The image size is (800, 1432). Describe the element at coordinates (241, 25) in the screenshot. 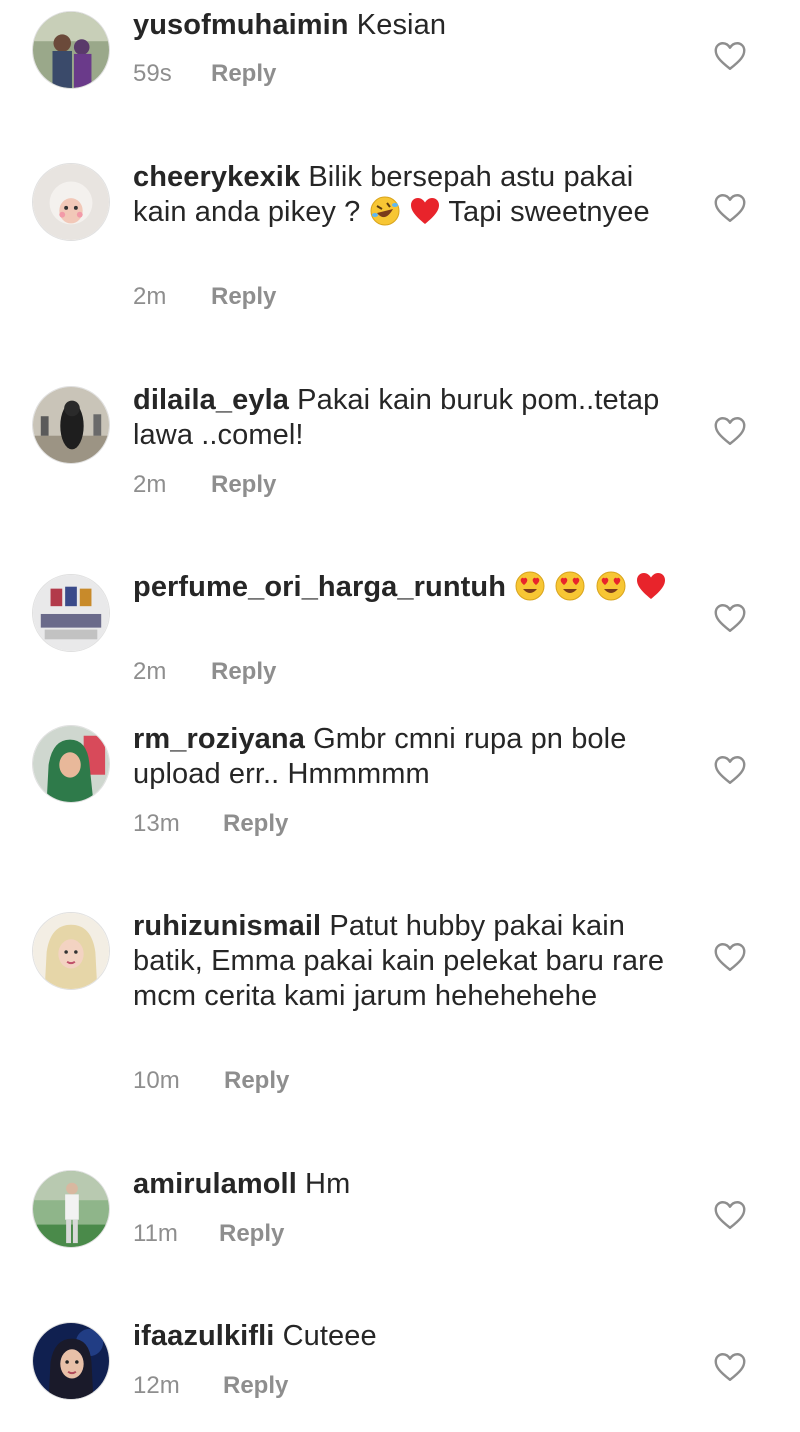

I see `comment-username: yusofmuhaimin` at that location.